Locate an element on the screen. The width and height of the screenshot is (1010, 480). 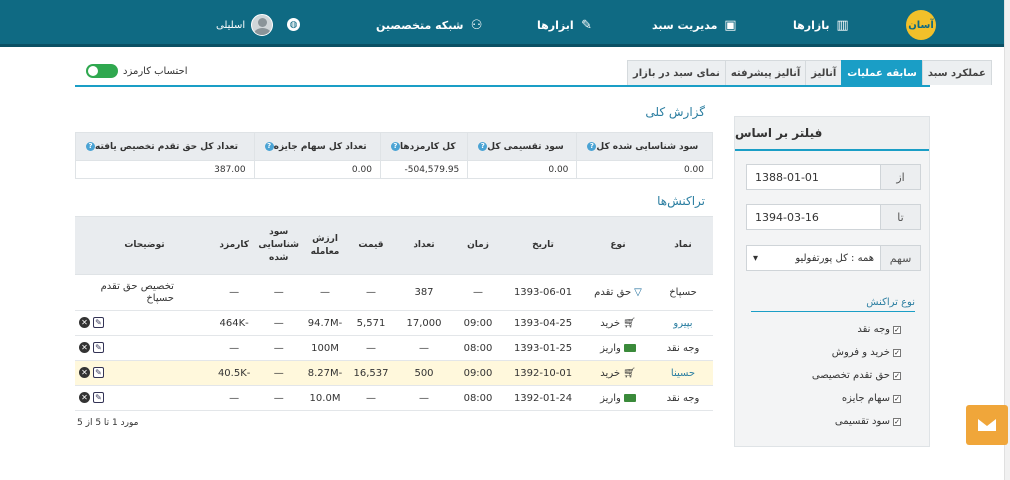
col-fee: کارمزد is located at coordinates (234, 245).